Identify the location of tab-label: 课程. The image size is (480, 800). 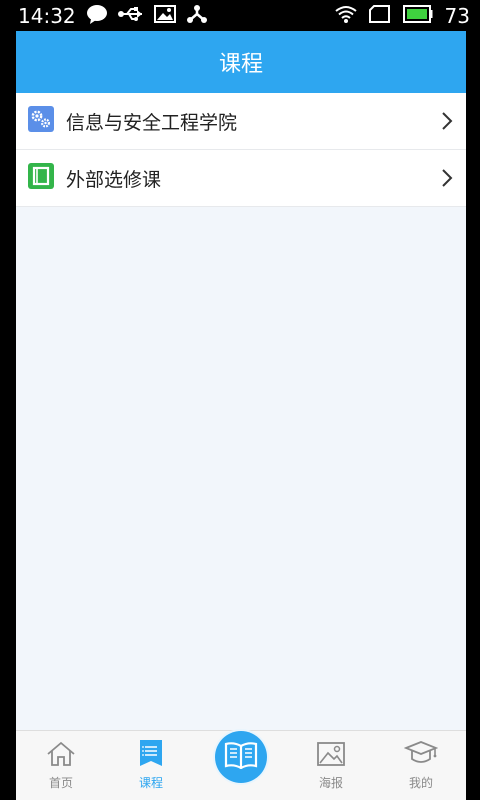
(150, 783).